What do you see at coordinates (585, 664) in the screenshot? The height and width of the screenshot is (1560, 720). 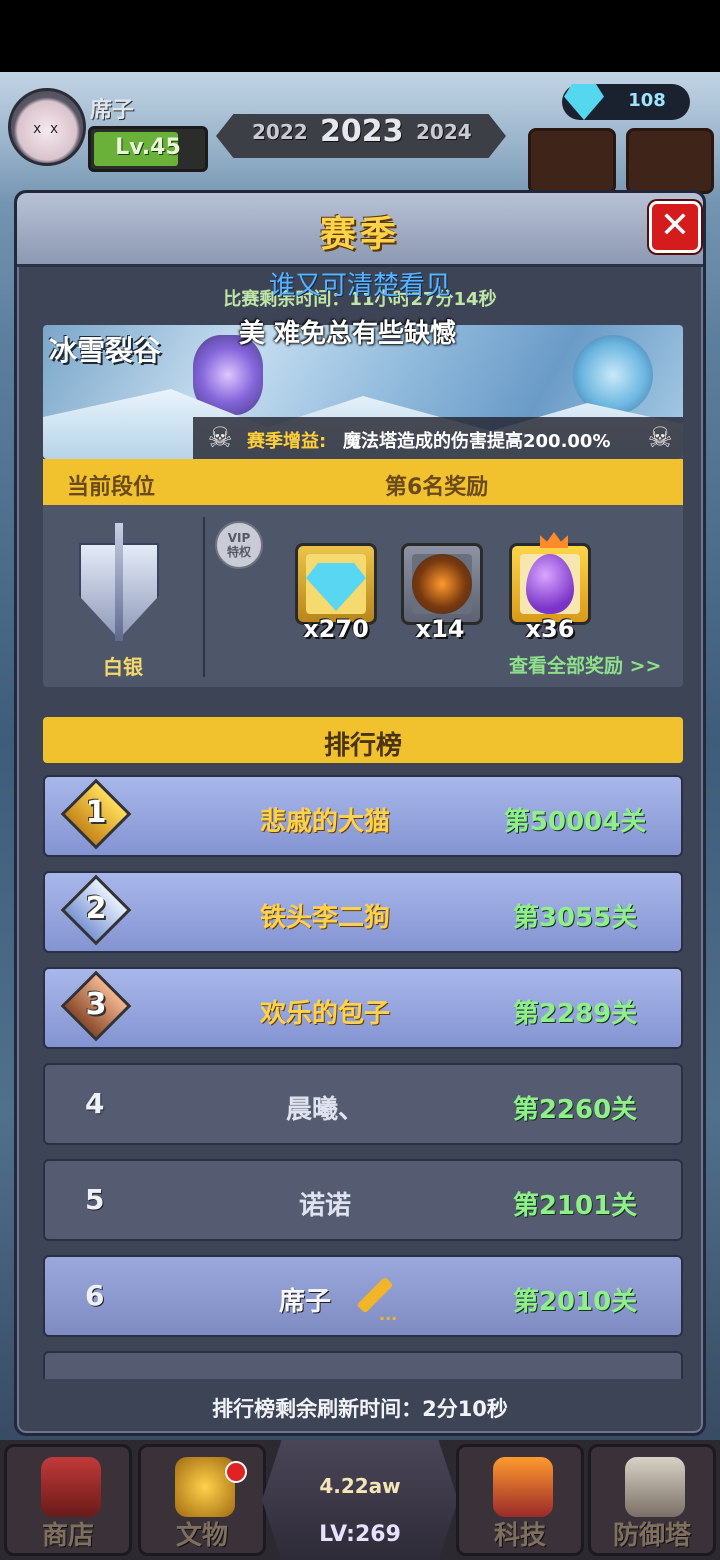 I see `view-all-rewards-link: 查看全部奖励 >>` at bounding box center [585, 664].